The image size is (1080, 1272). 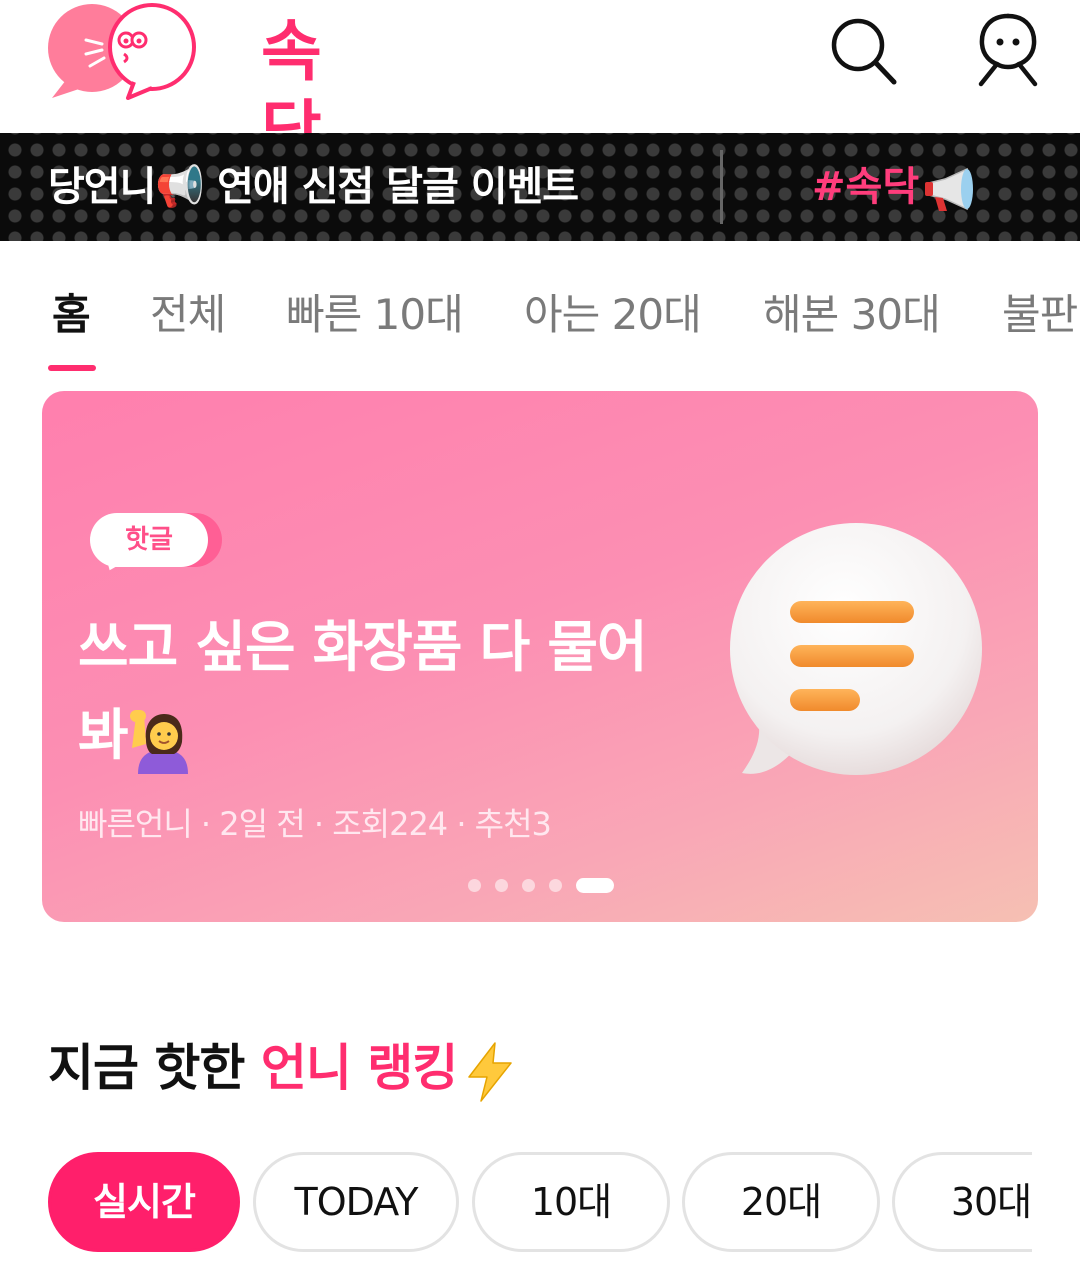 What do you see at coordinates (613, 311) in the screenshot?
I see `tab-twenties: 아는 20대` at bounding box center [613, 311].